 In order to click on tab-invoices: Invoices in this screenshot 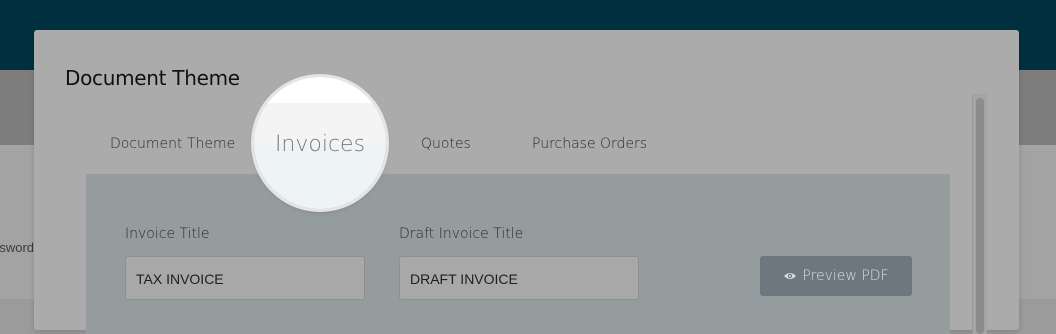, I will do `click(320, 144)`.